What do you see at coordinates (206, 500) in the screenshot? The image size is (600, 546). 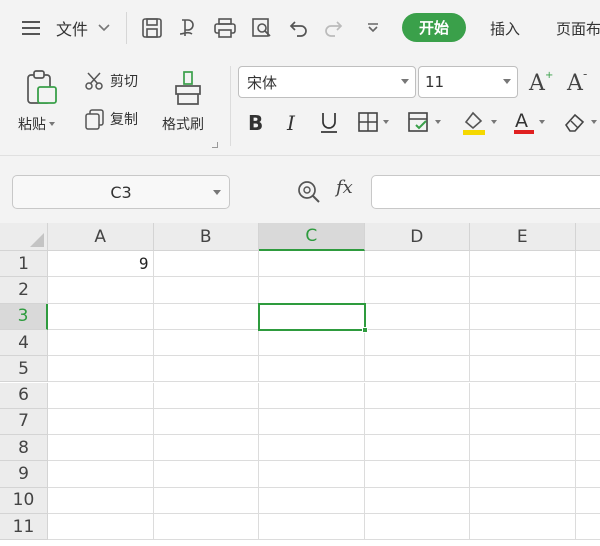 I see `cell-b10` at bounding box center [206, 500].